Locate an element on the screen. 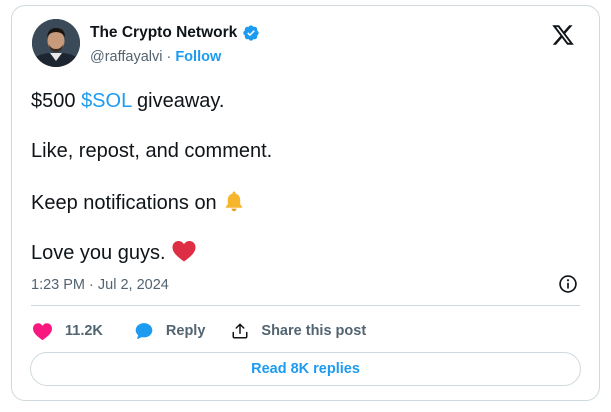 The height and width of the screenshot is (412, 611). info-icon is located at coordinates (568, 284).